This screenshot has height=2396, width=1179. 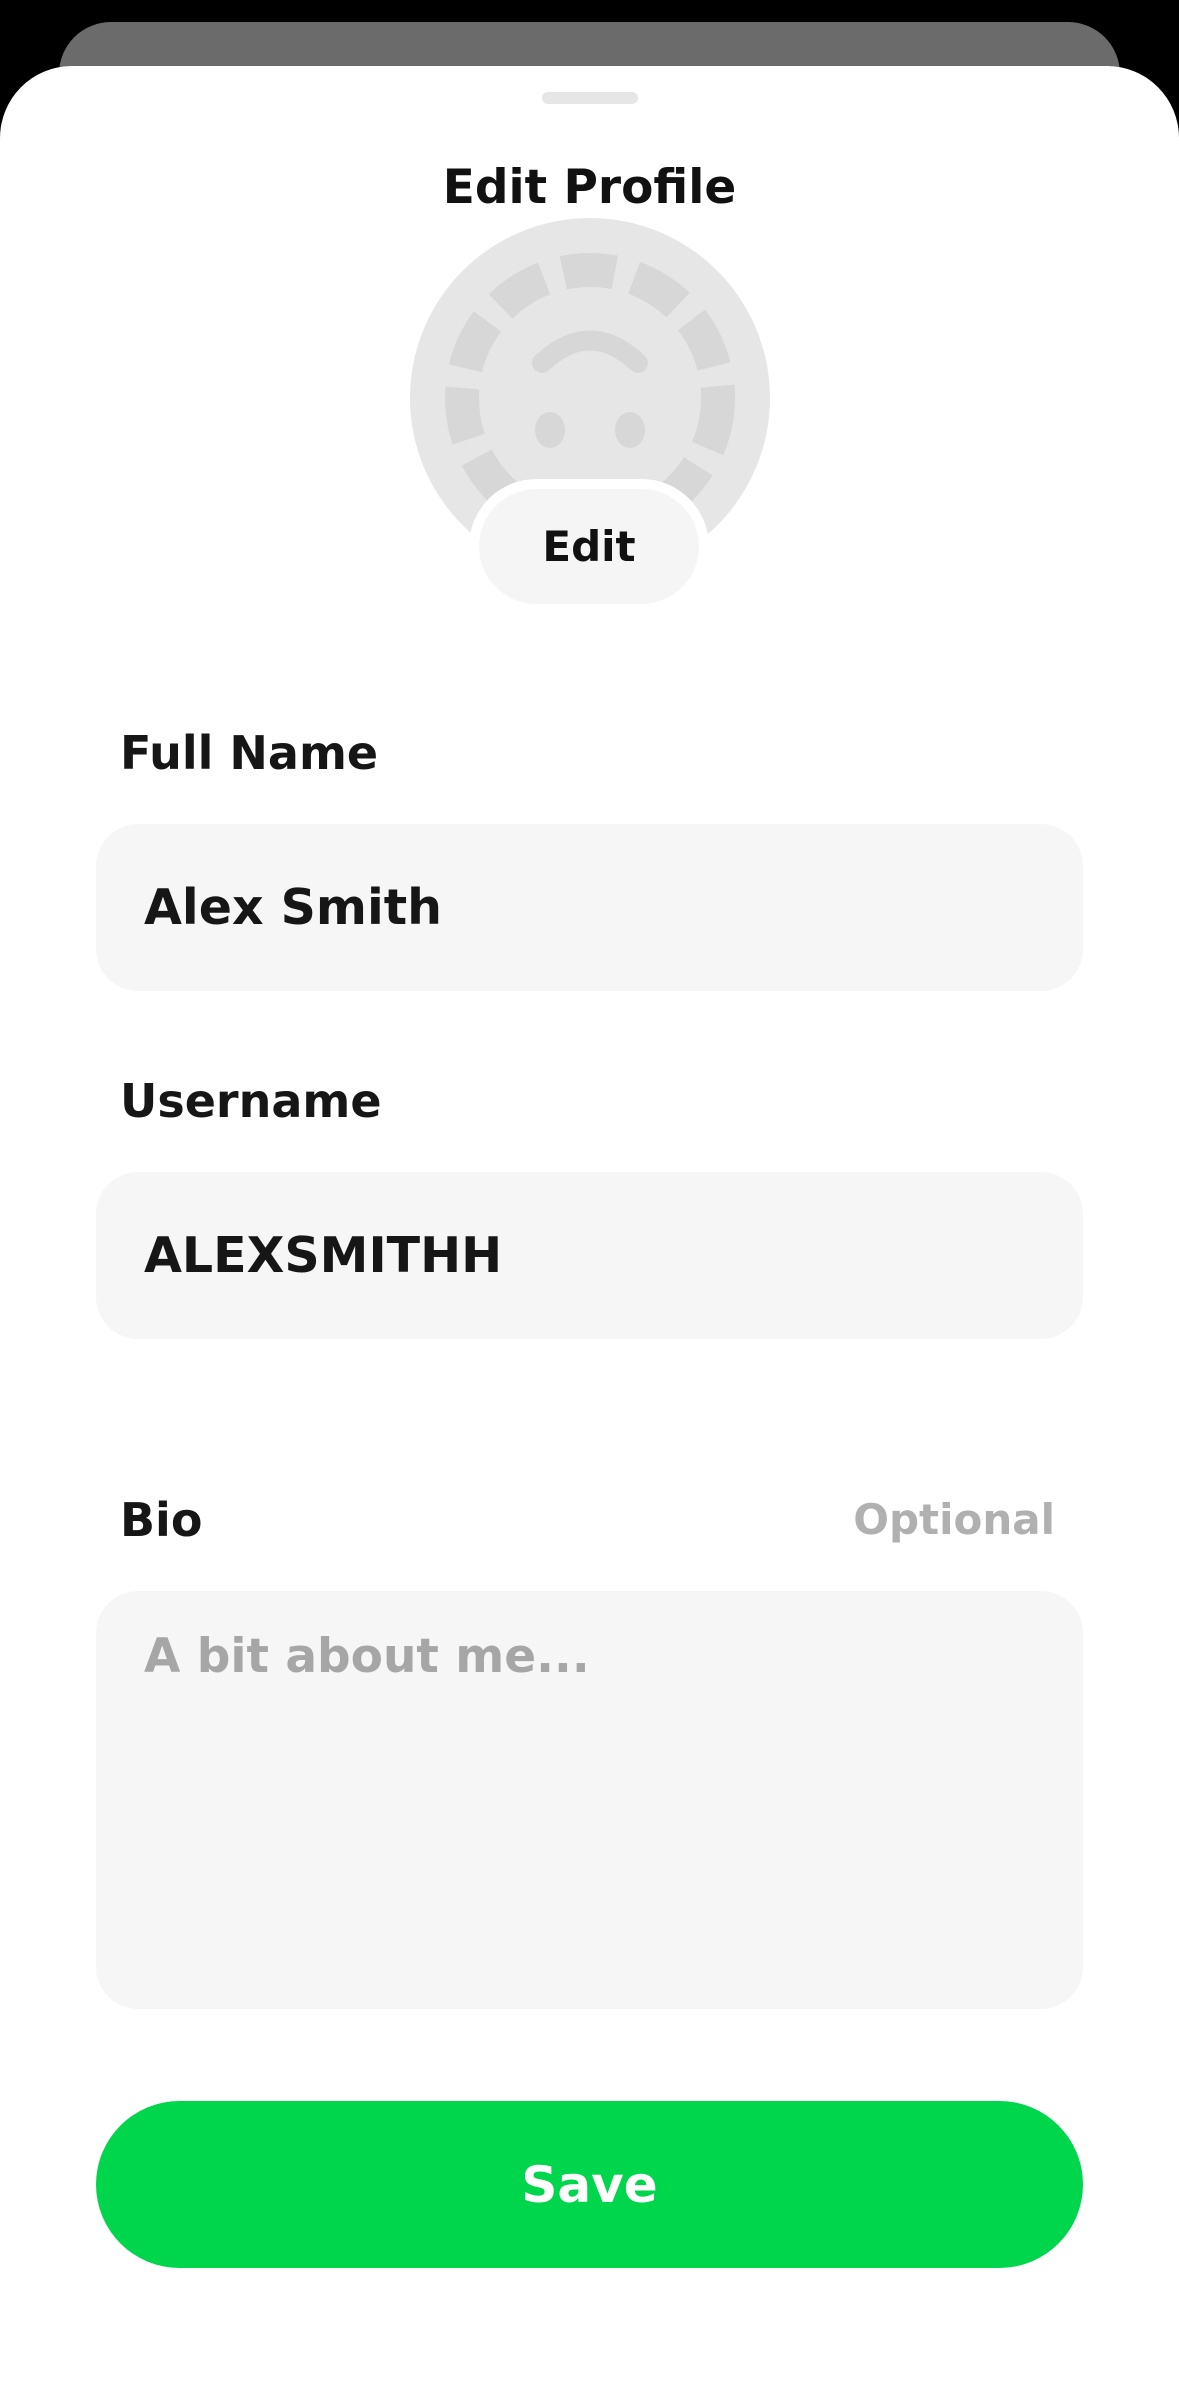 I want to click on page-title: Edit Profile, so click(x=589, y=187).